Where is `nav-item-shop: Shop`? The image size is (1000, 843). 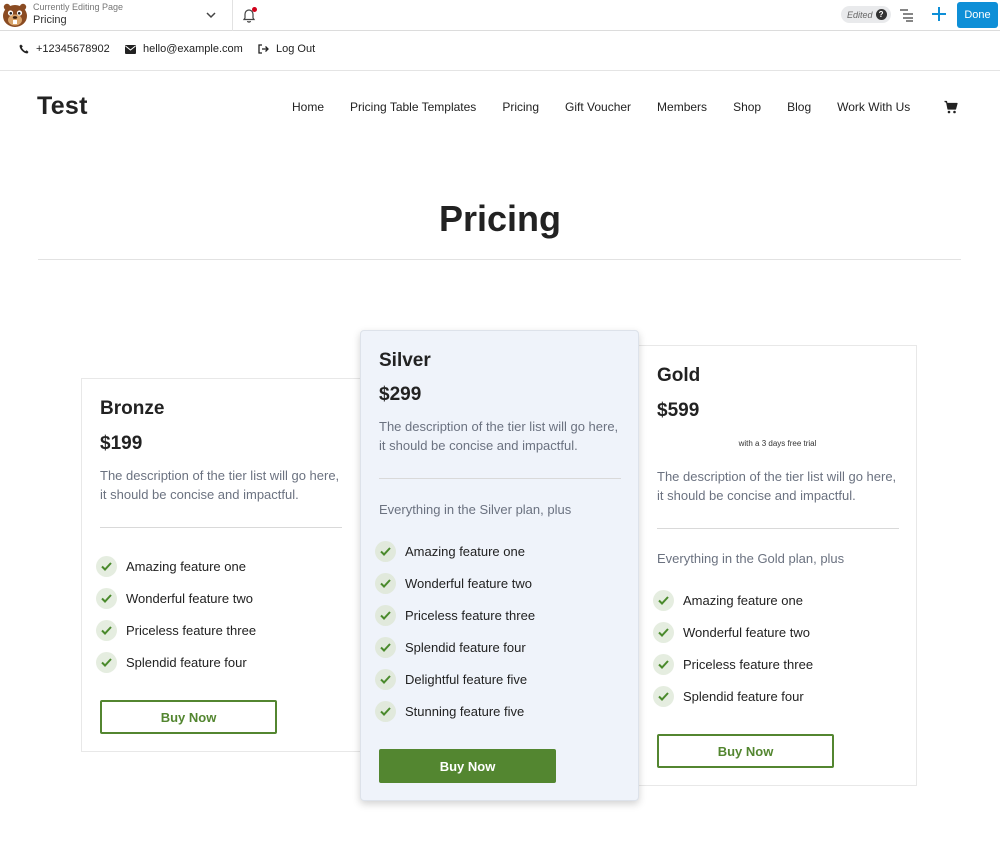
nav-item-shop: Shop is located at coordinates (747, 107).